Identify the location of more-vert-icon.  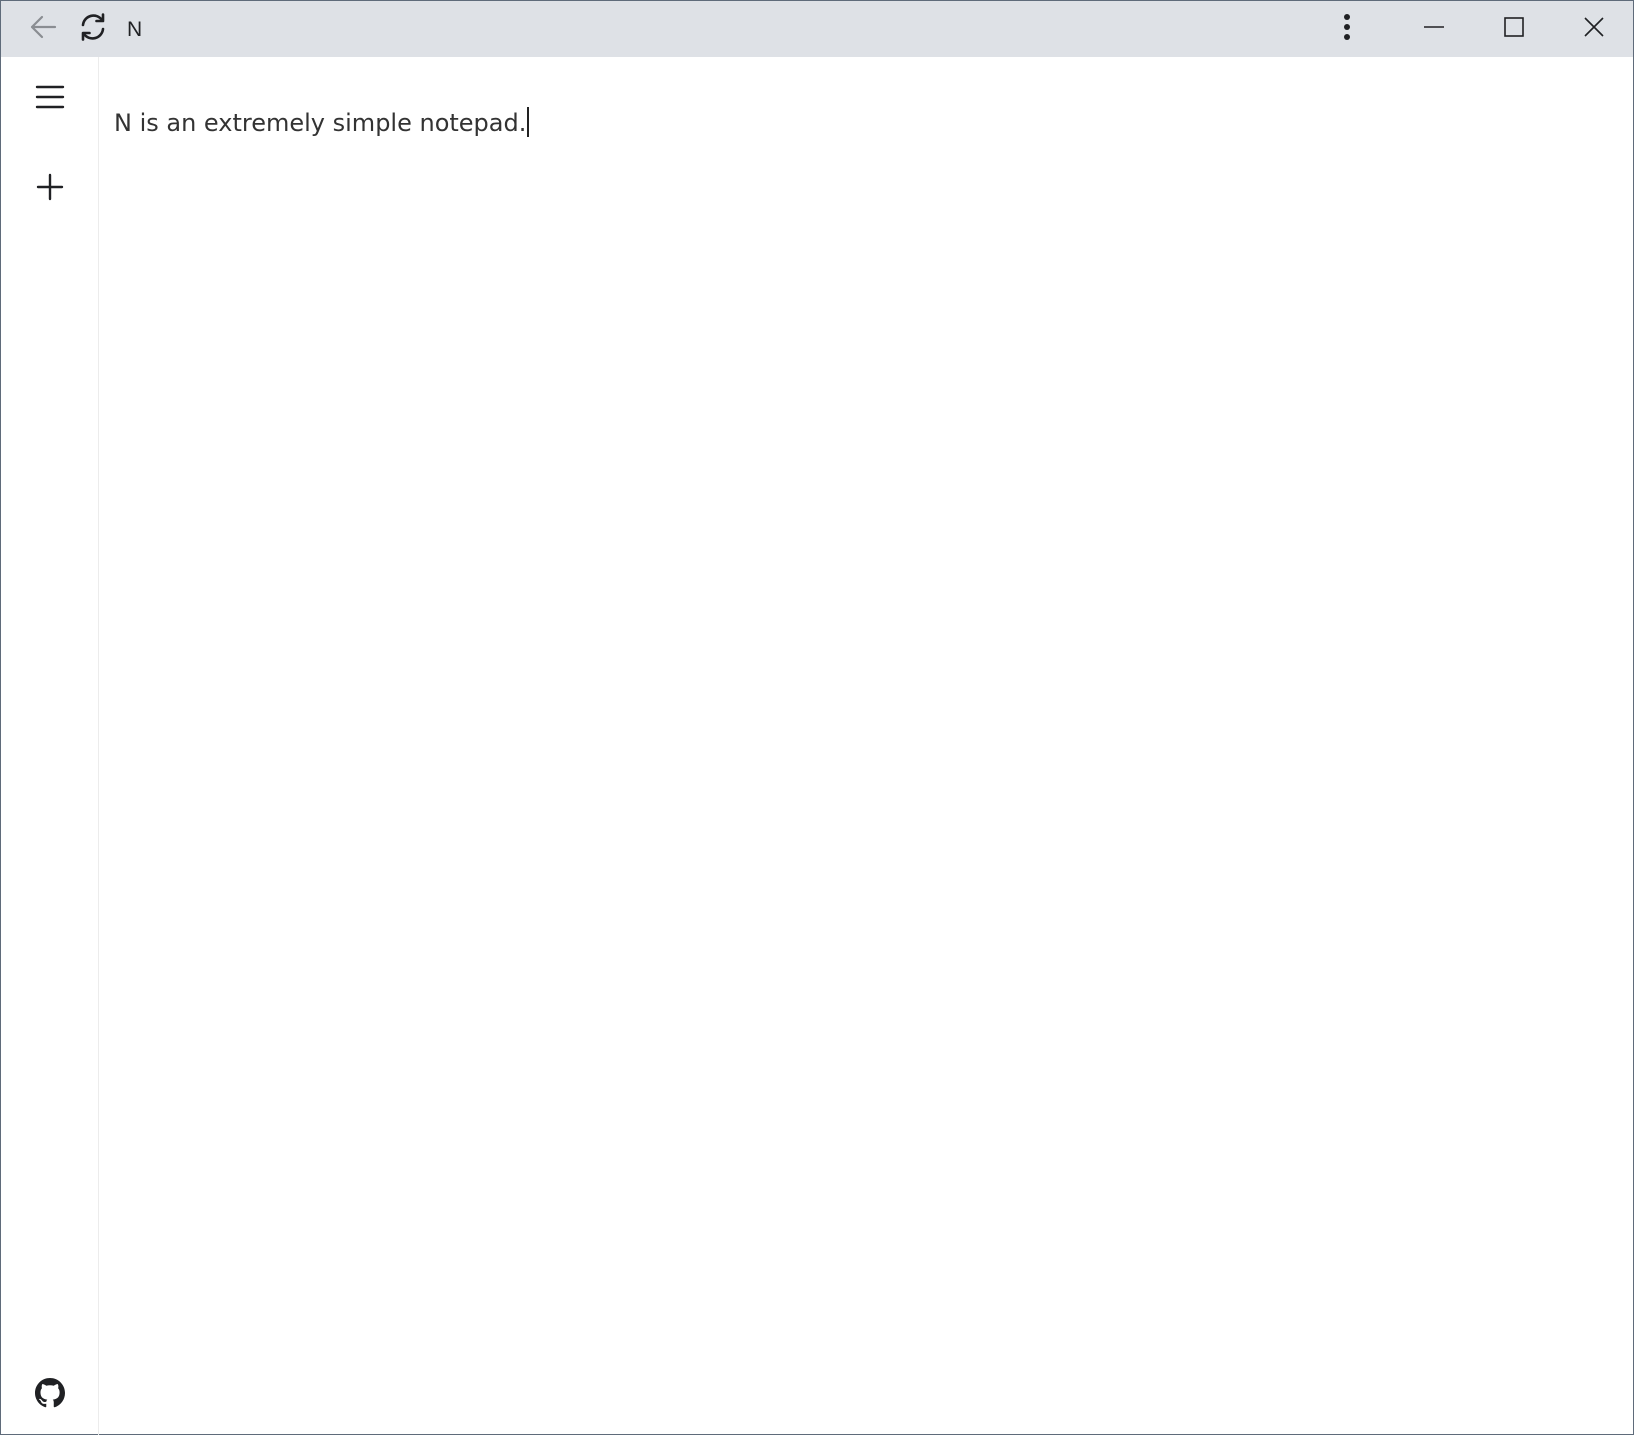
(1347, 29).